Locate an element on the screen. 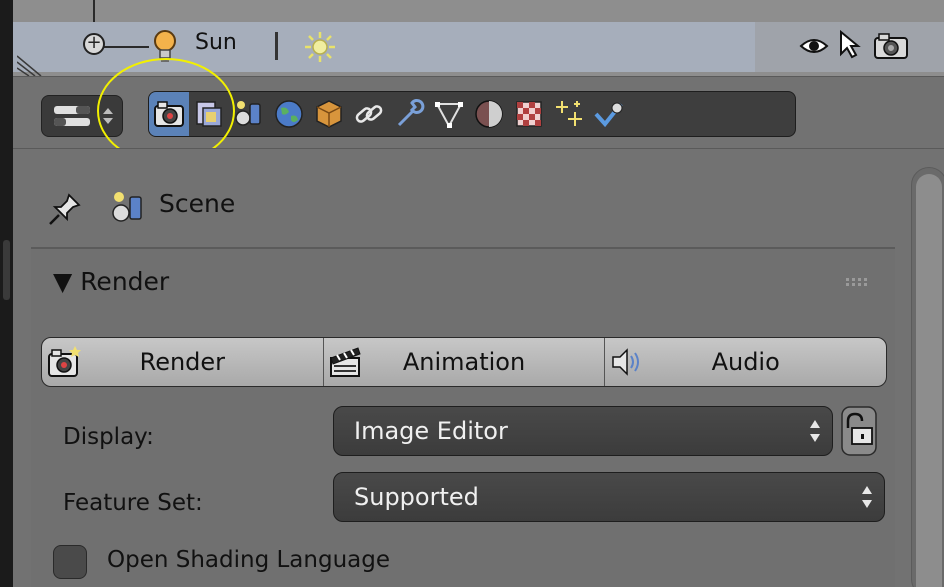 Image resolution: width=944 pixels, height=587 pixels. properties-header is located at coordinates (478, 112).